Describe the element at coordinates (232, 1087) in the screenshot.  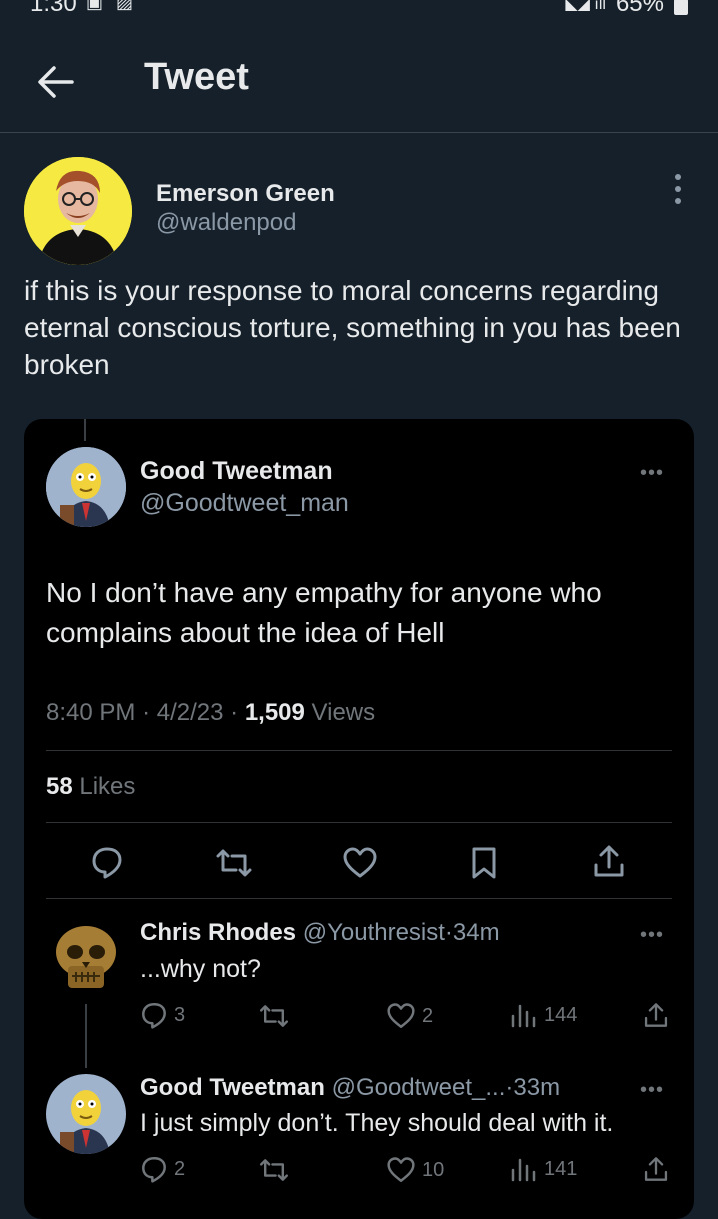
I see `reply-author-name: Good Tweetman` at that location.